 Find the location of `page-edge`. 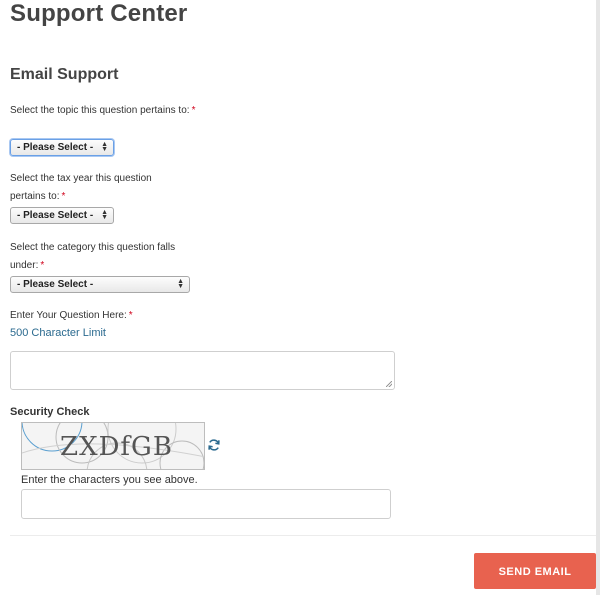

page-edge is located at coordinates (598, 297).